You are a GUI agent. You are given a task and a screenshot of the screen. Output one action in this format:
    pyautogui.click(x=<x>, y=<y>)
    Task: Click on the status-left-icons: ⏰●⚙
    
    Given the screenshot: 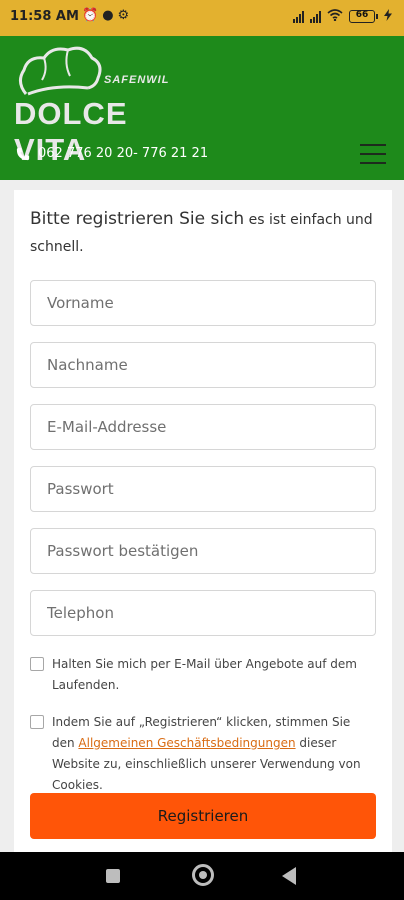 What is the action you would take?
    pyautogui.click(x=107, y=15)
    